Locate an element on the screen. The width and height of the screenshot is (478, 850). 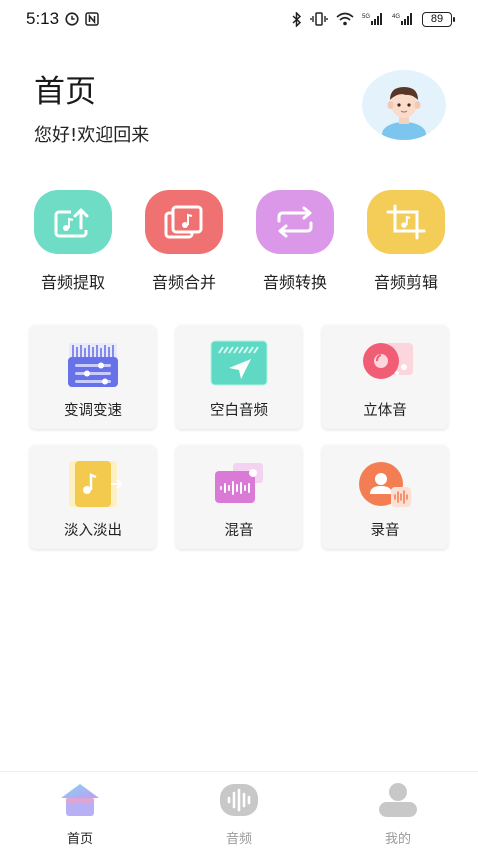
signal-4g-icon: 4G is located at coordinates (403, 19).